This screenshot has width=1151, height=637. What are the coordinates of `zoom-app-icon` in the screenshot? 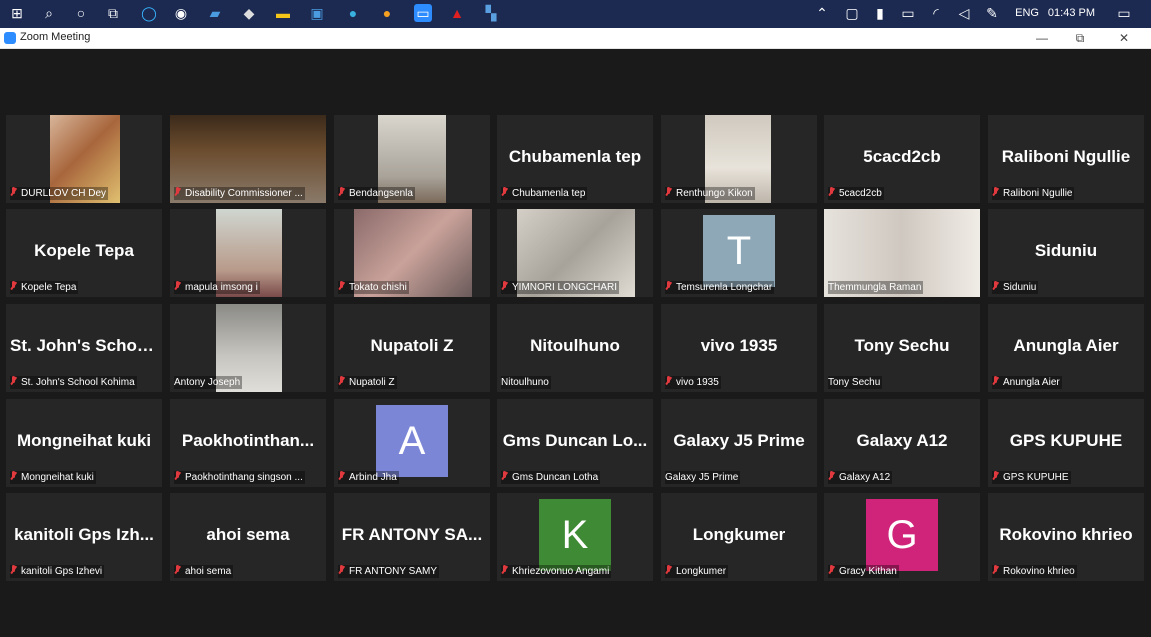 It's located at (10, 38).